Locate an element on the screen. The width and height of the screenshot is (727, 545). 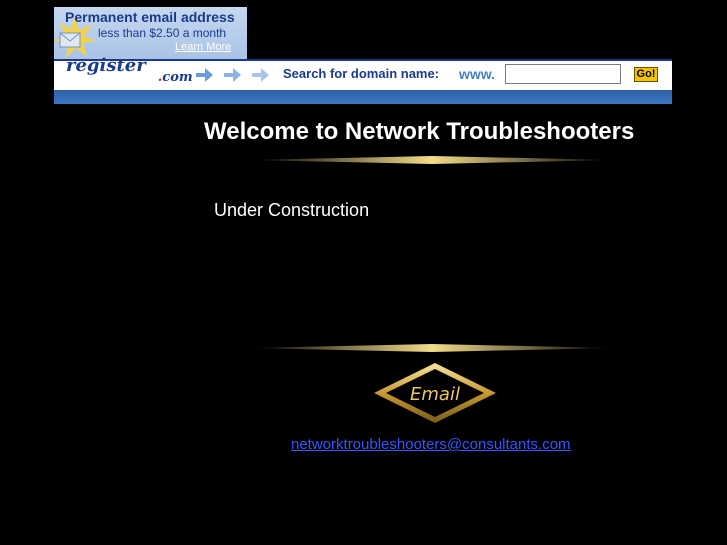
register-com-logo: register.com is located at coordinates (129, 70).